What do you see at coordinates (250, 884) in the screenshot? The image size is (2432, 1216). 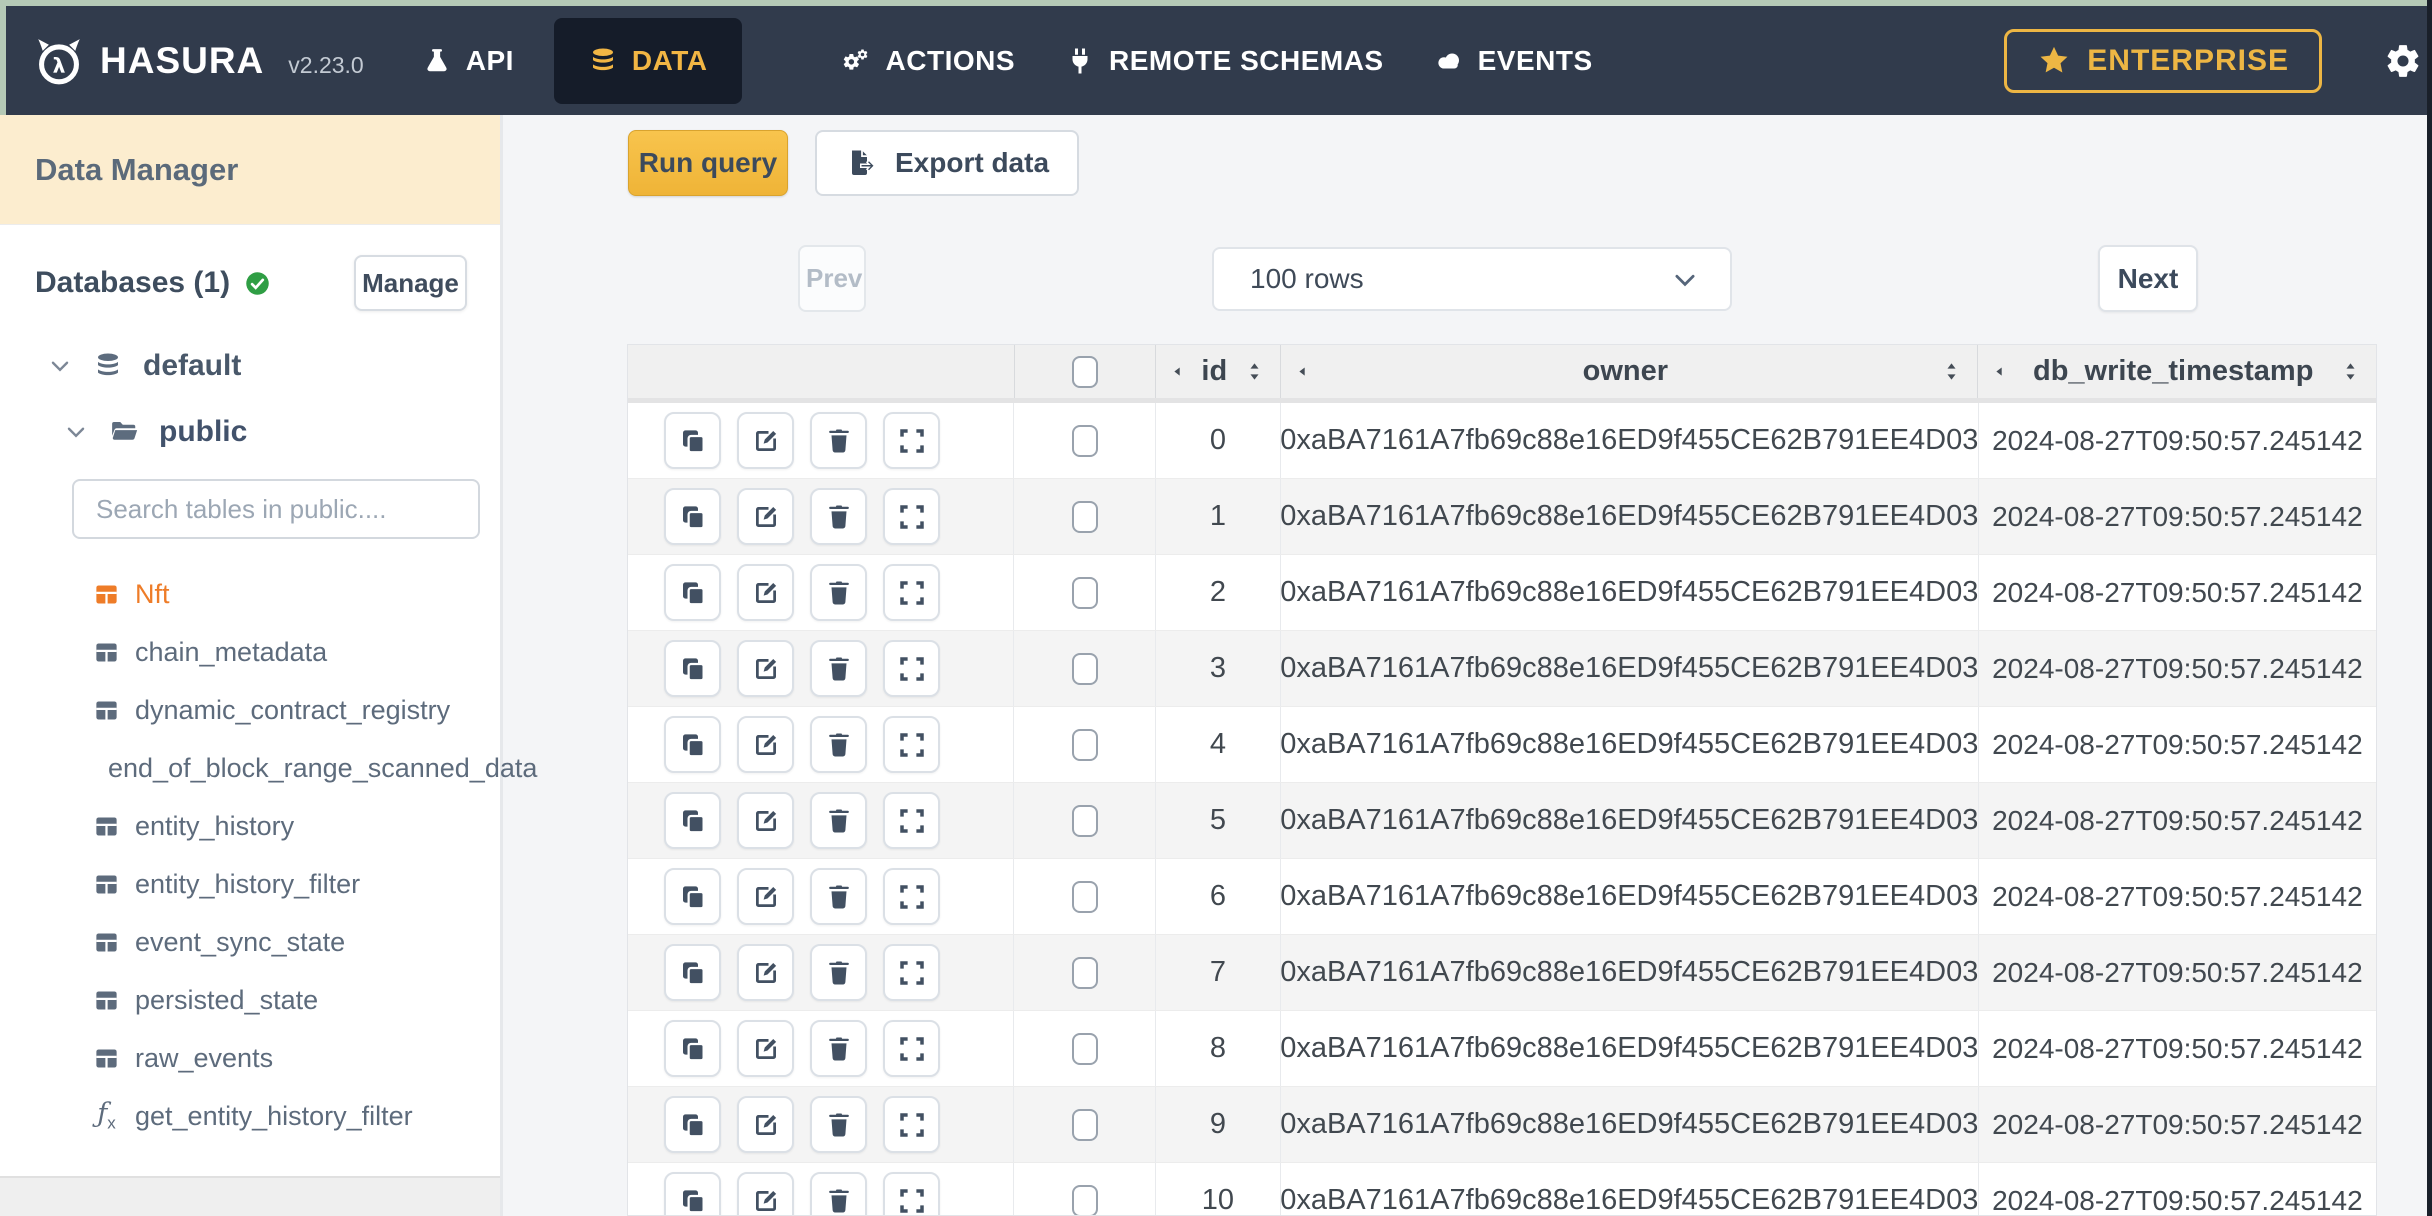 I see `sidebar-table-entity_history_filter: entity_history_filter` at bounding box center [250, 884].